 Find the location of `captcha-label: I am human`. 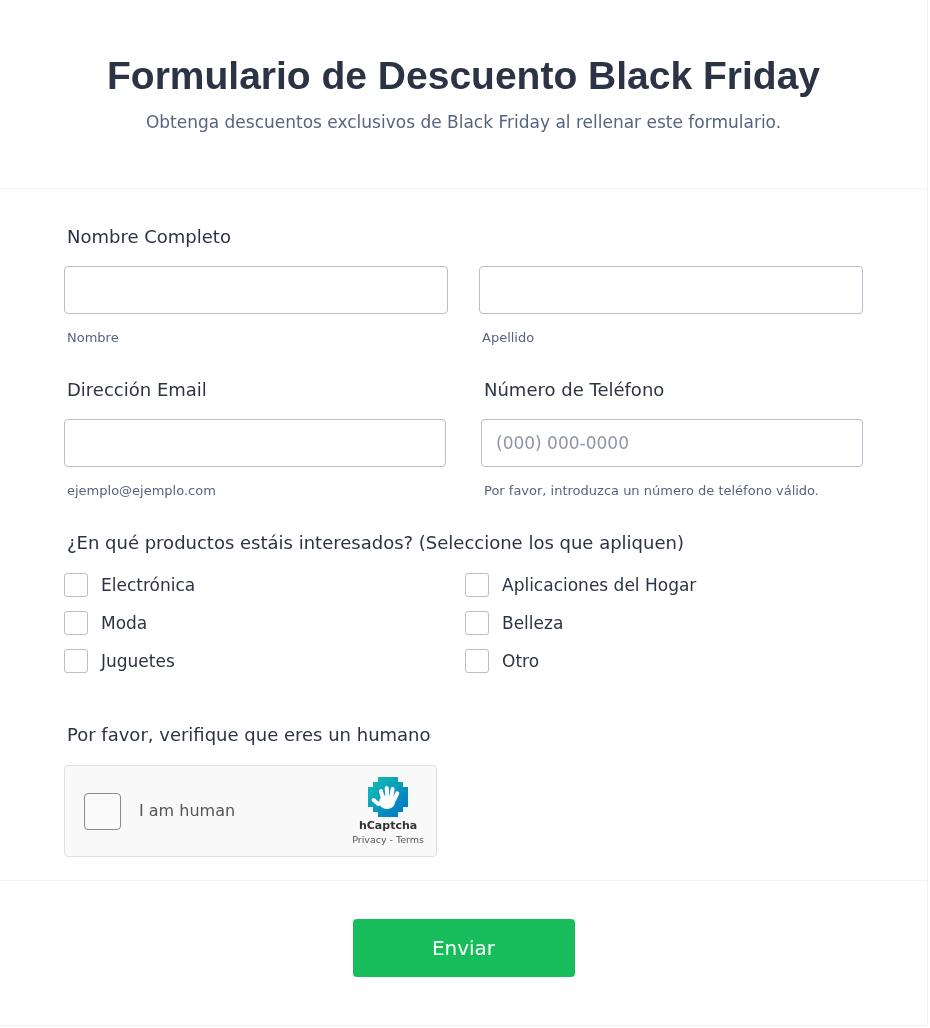

captcha-label: I am human is located at coordinates (187, 811).